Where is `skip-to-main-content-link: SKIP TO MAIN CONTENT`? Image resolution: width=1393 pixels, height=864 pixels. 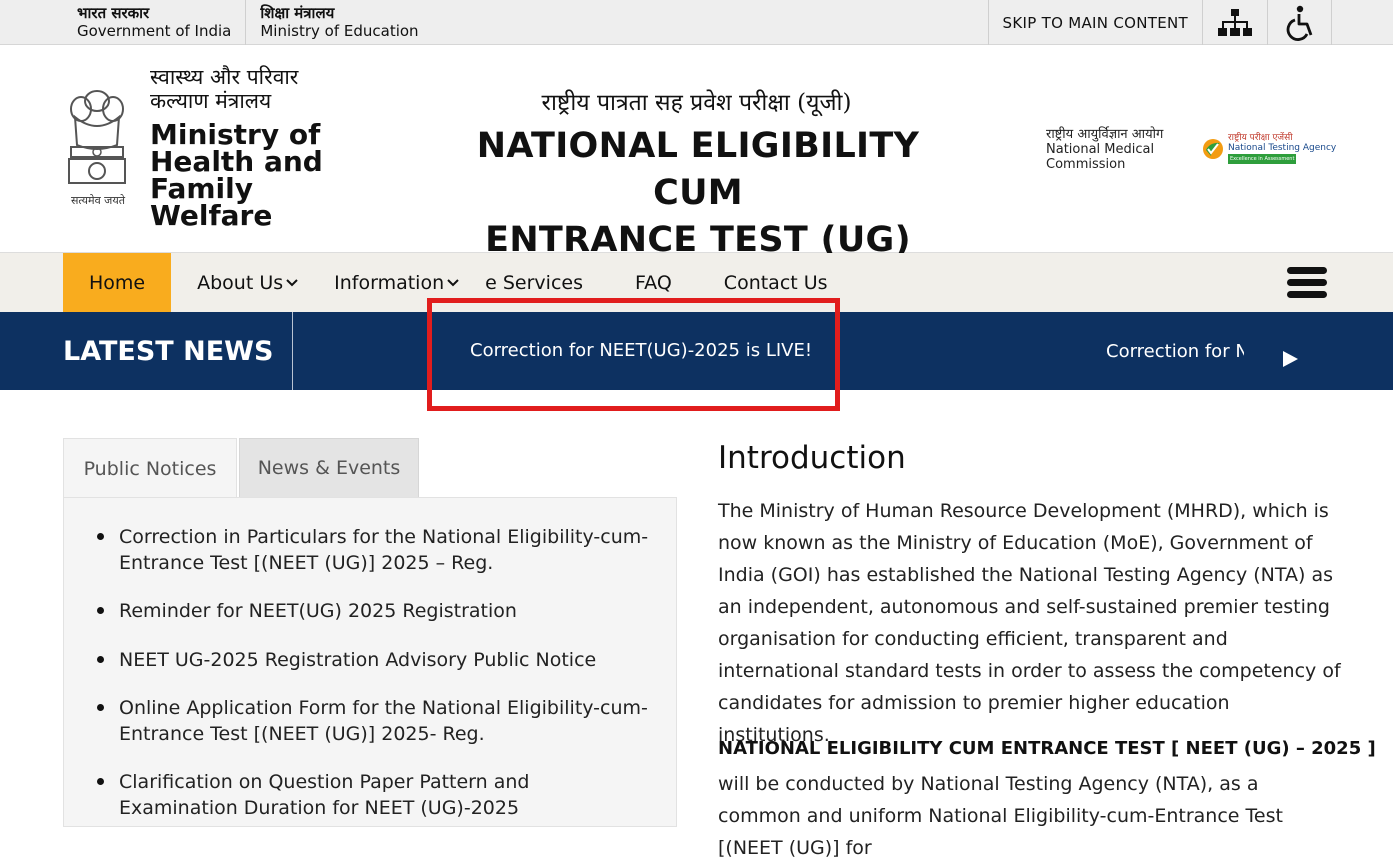 skip-to-main-content-link: SKIP TO MAIN CONTENT is located at coordinates (1094, 22).